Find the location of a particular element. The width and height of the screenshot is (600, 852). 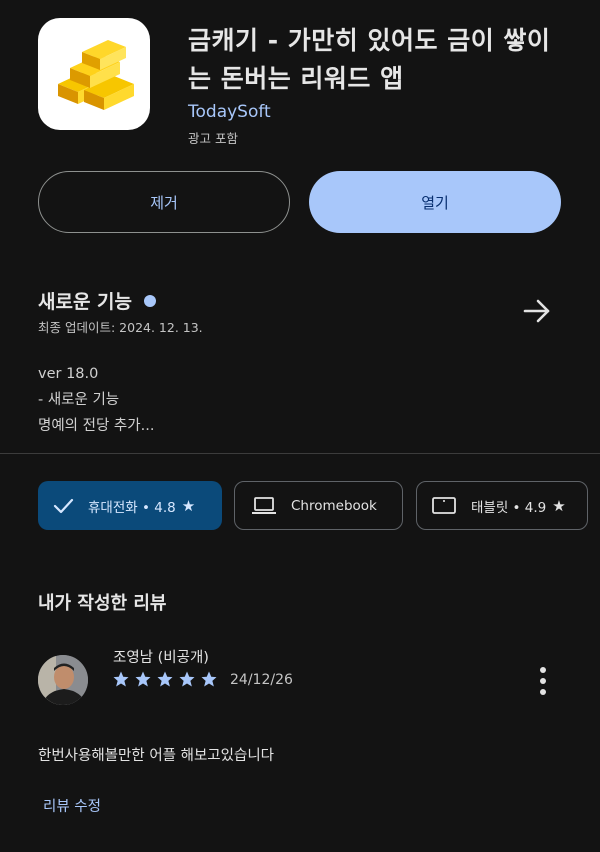

ad-notice: 광고 포함 is located at coordinates (213, 138).